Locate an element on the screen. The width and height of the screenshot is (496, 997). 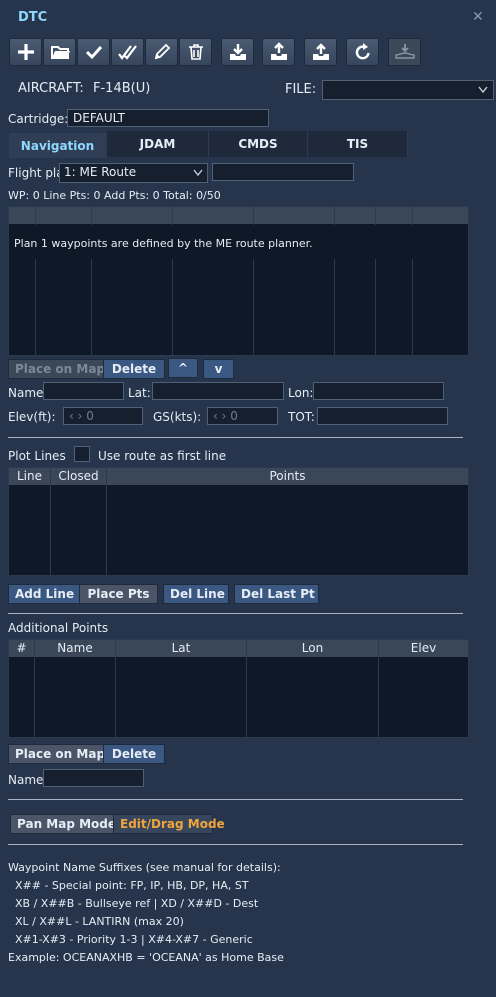
upload-button is located at coordinates (278, 52).